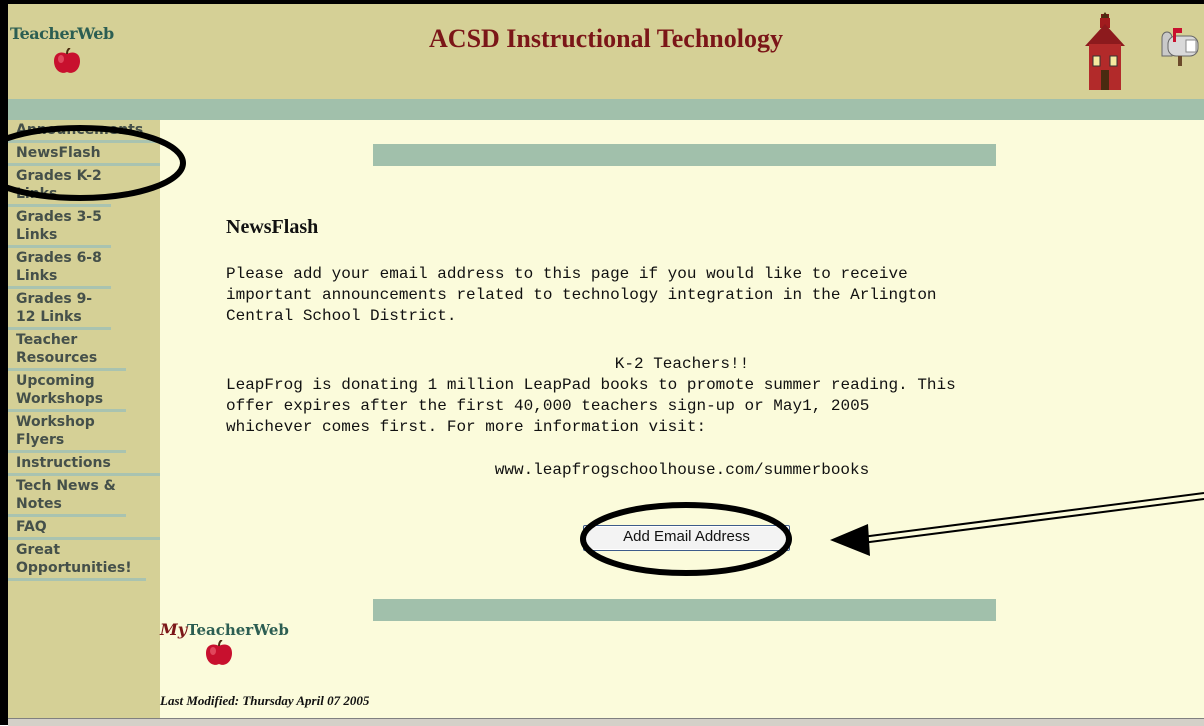  What do you see at coordinates (1176, 46) in the screenshot?
I see `mailbox-icon` at bounding box center [1176, 46].